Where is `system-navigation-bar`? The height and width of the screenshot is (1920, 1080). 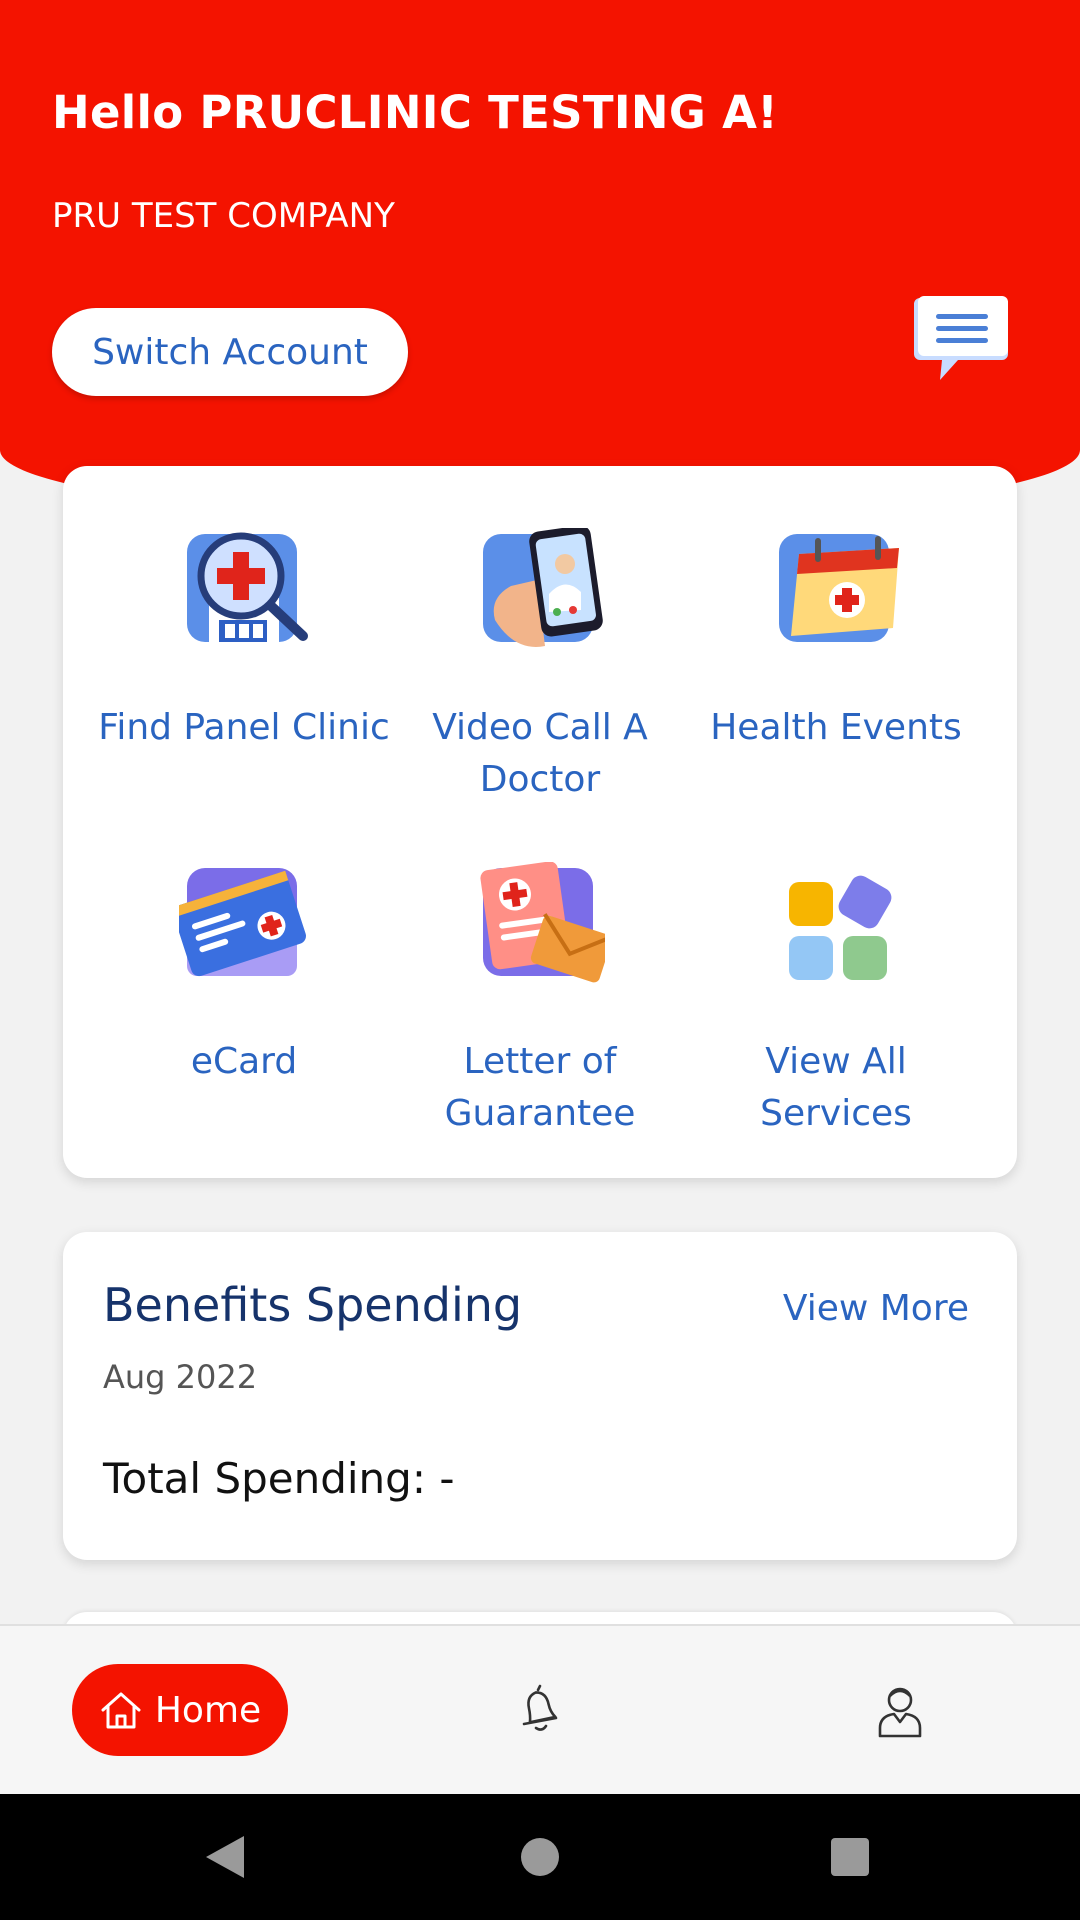 system-navigation-bar is located at coordinates (540, 1857).